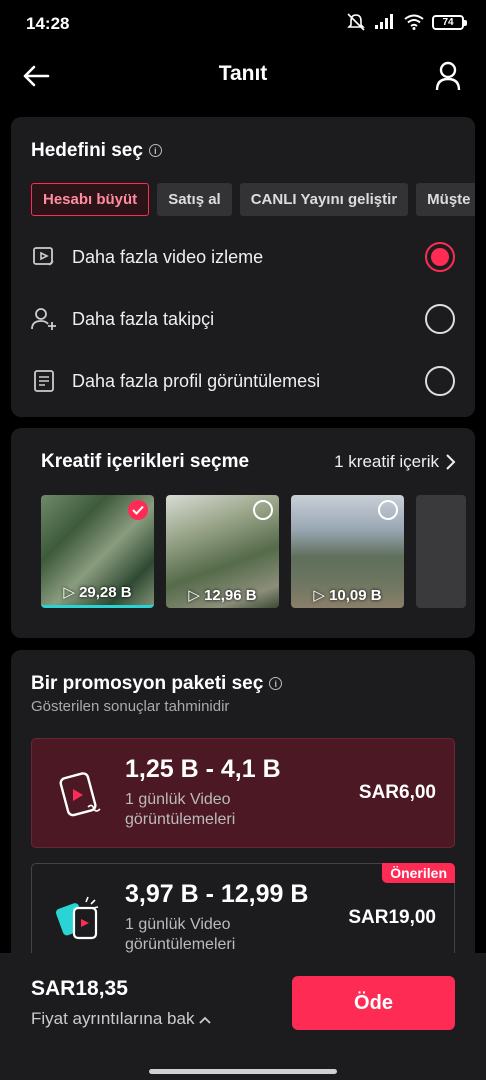 The height and width of the screenshot is (1080, 486). What do you see at coordinates (205, 1020) in the screenshot?
I see `chevron-up-icon` at bounding box center [205, 1020].